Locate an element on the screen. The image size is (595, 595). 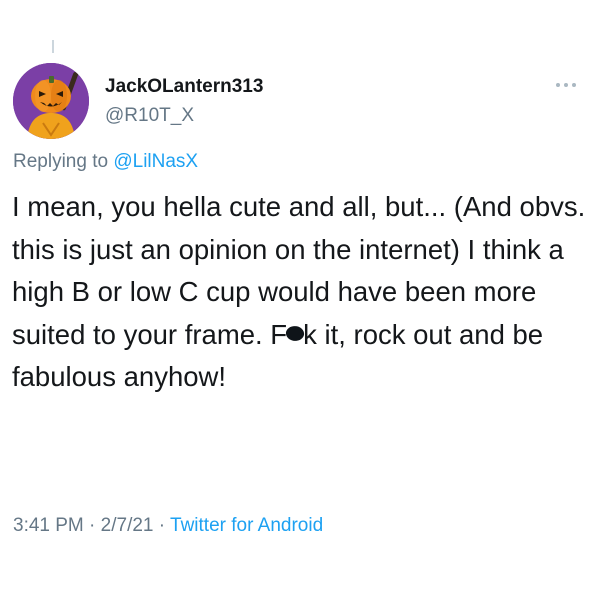
tweet-date: 2/7/21 is located at coordinates (127, 525).